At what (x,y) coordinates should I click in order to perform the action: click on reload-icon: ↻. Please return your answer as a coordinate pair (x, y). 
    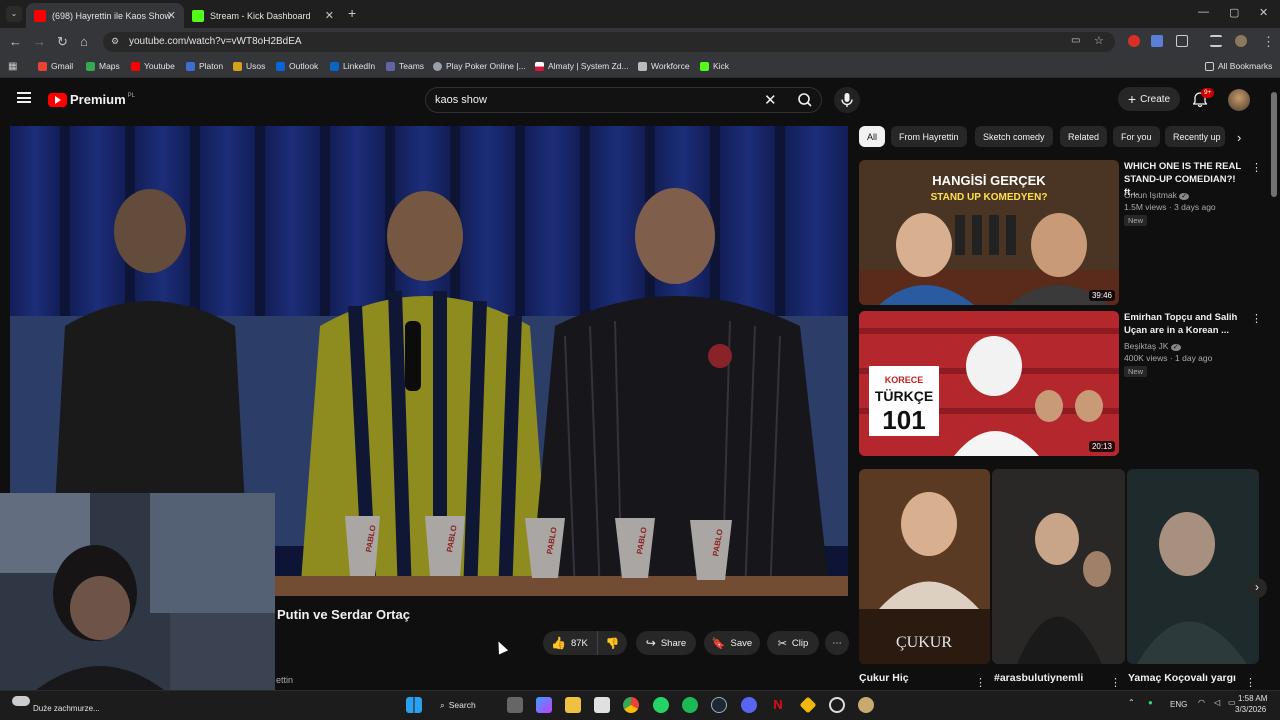
    Looking at the image, I should click on (62, 42).